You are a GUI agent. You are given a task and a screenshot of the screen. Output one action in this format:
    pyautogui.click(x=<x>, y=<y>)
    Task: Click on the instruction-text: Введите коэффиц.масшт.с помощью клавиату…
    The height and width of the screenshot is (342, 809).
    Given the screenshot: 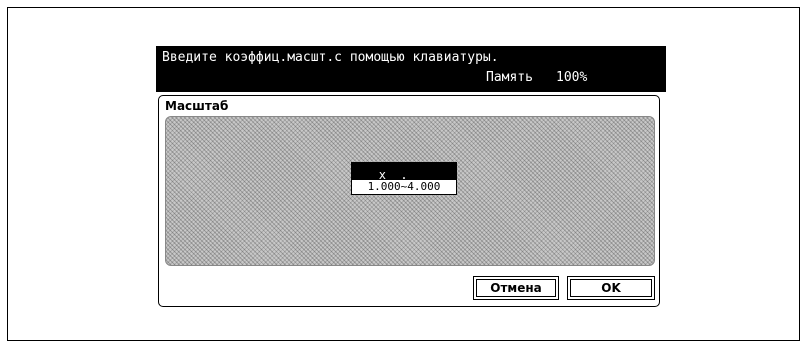 What is the action you would take?
    pyautogui.click(x=330, y=57)
    